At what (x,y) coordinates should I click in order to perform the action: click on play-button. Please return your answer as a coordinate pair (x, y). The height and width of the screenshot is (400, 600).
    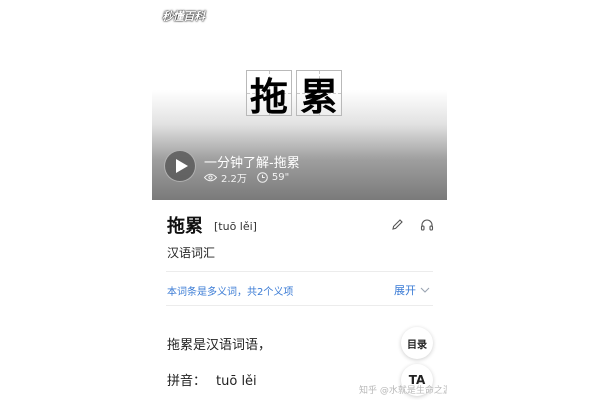
    Looking at the image, I should click on (180, 166).